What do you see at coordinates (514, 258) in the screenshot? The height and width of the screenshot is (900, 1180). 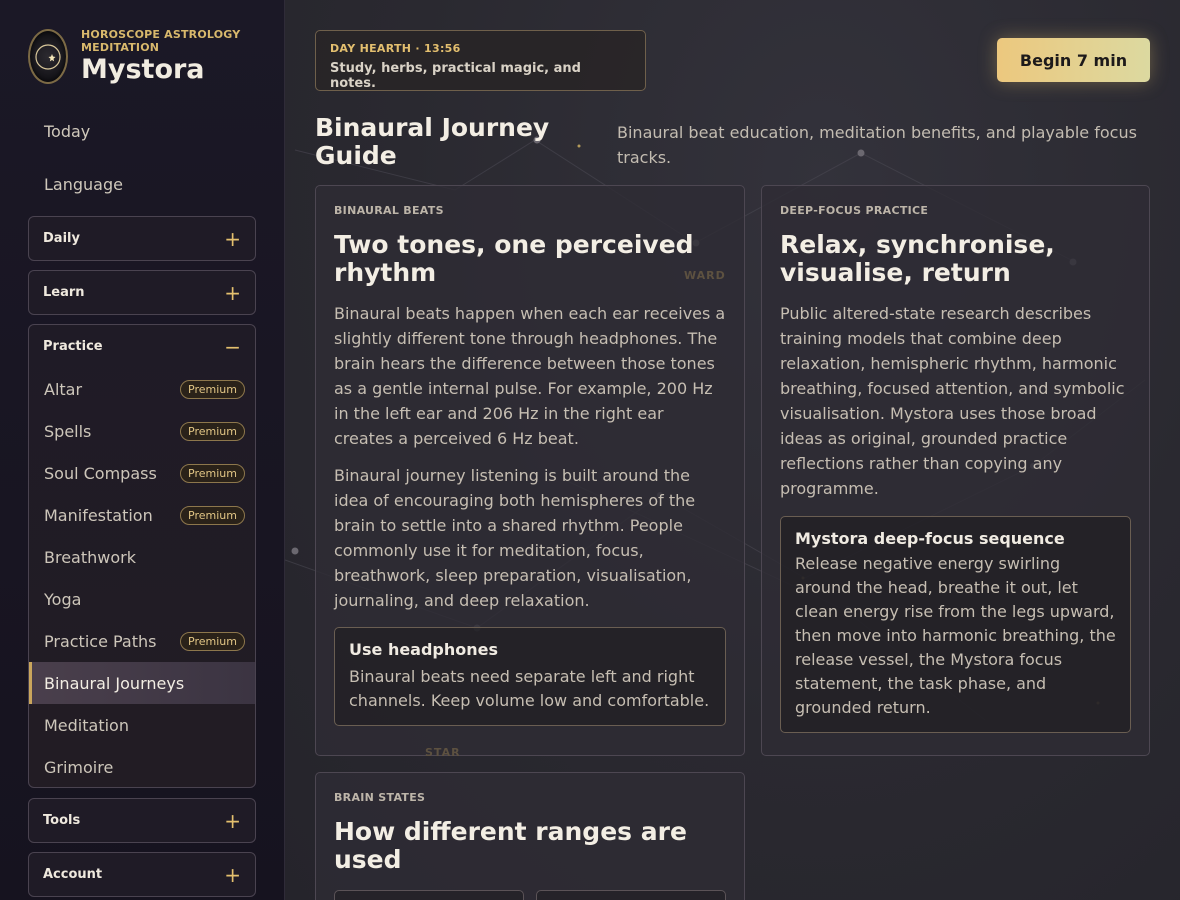 I see `card-title: Two tones, one perceived rhythm` at bounding box center [514, 258].